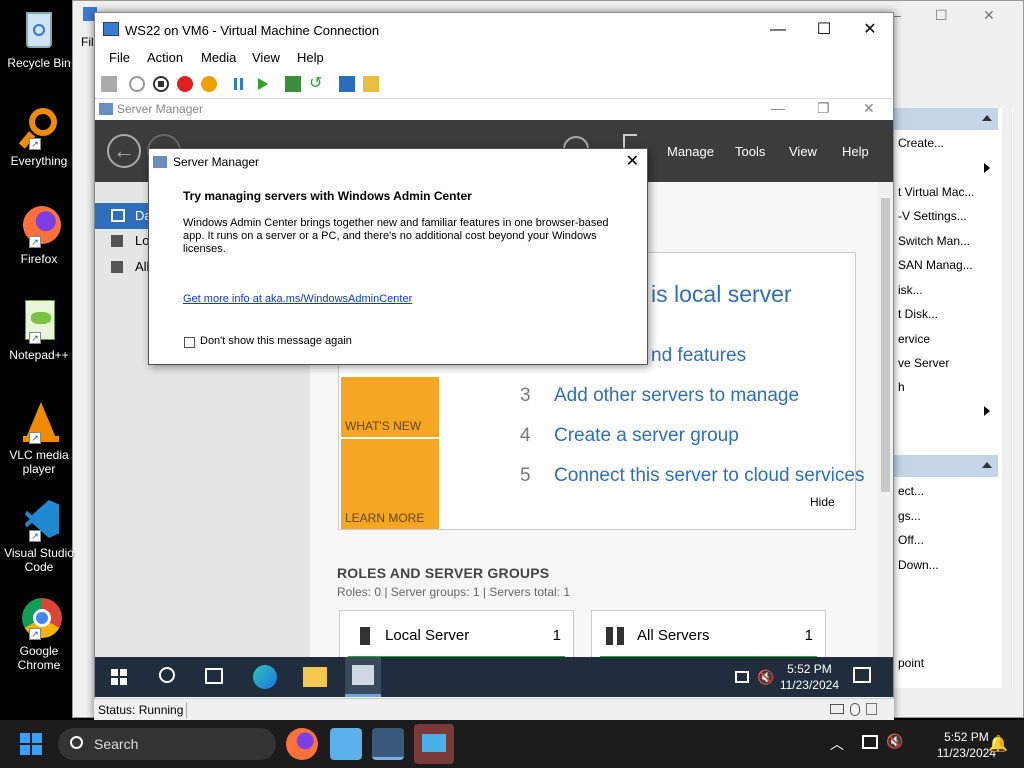  Describe the element at coordinates (778, 108) in the screenshot. I see `minimize-icon: —` at that location.